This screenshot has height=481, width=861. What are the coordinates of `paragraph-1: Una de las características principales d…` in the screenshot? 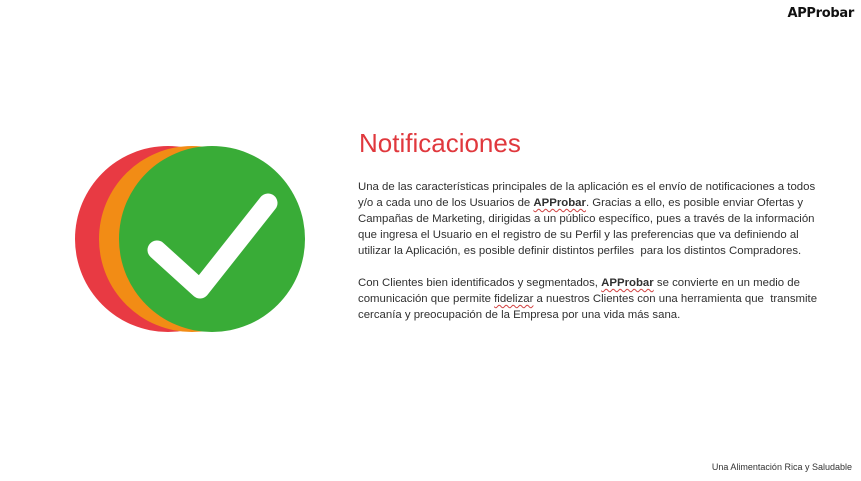 It's located at (589, 219).